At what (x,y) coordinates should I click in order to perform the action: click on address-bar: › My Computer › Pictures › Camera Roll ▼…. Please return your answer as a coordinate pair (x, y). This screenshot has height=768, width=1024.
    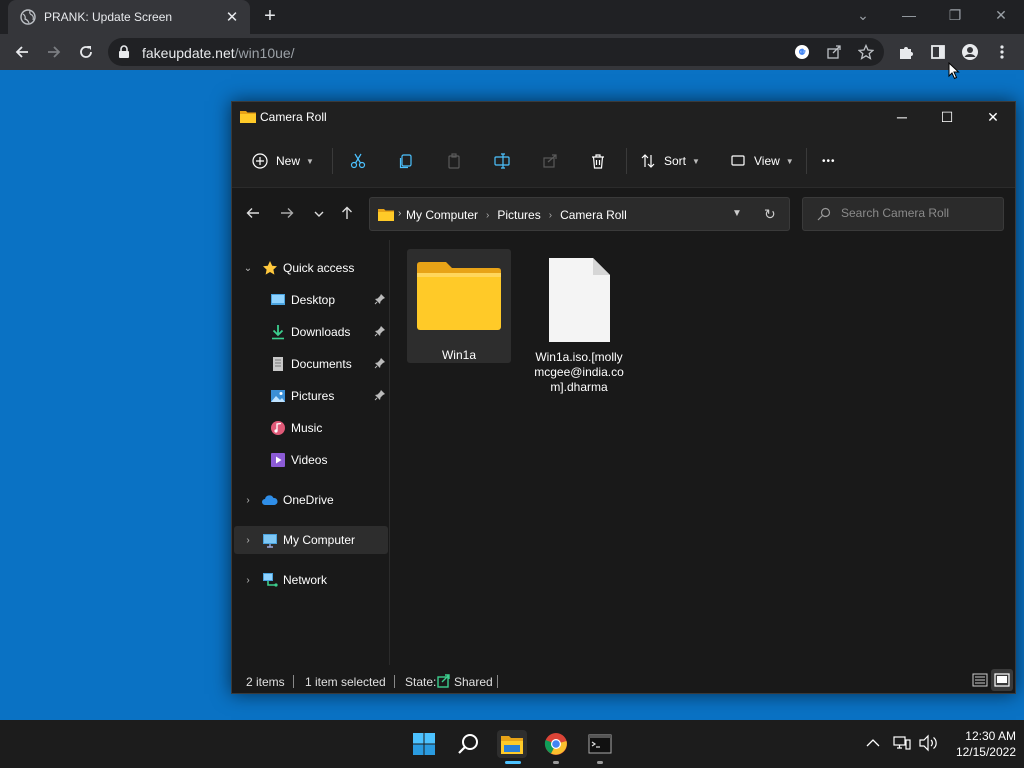
    Looking at the image, I should click on (579, 214).